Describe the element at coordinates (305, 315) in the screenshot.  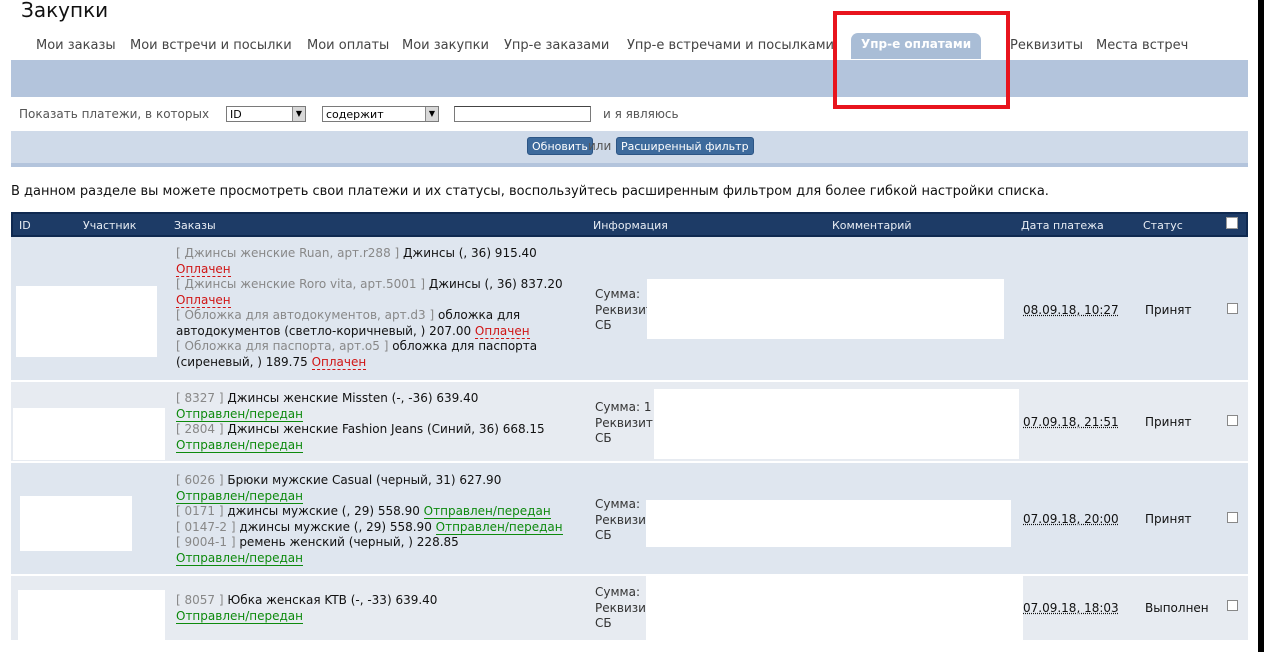
I see `order-ref: [ Обложка для автодокументов, арт.d3 ]` at that location.